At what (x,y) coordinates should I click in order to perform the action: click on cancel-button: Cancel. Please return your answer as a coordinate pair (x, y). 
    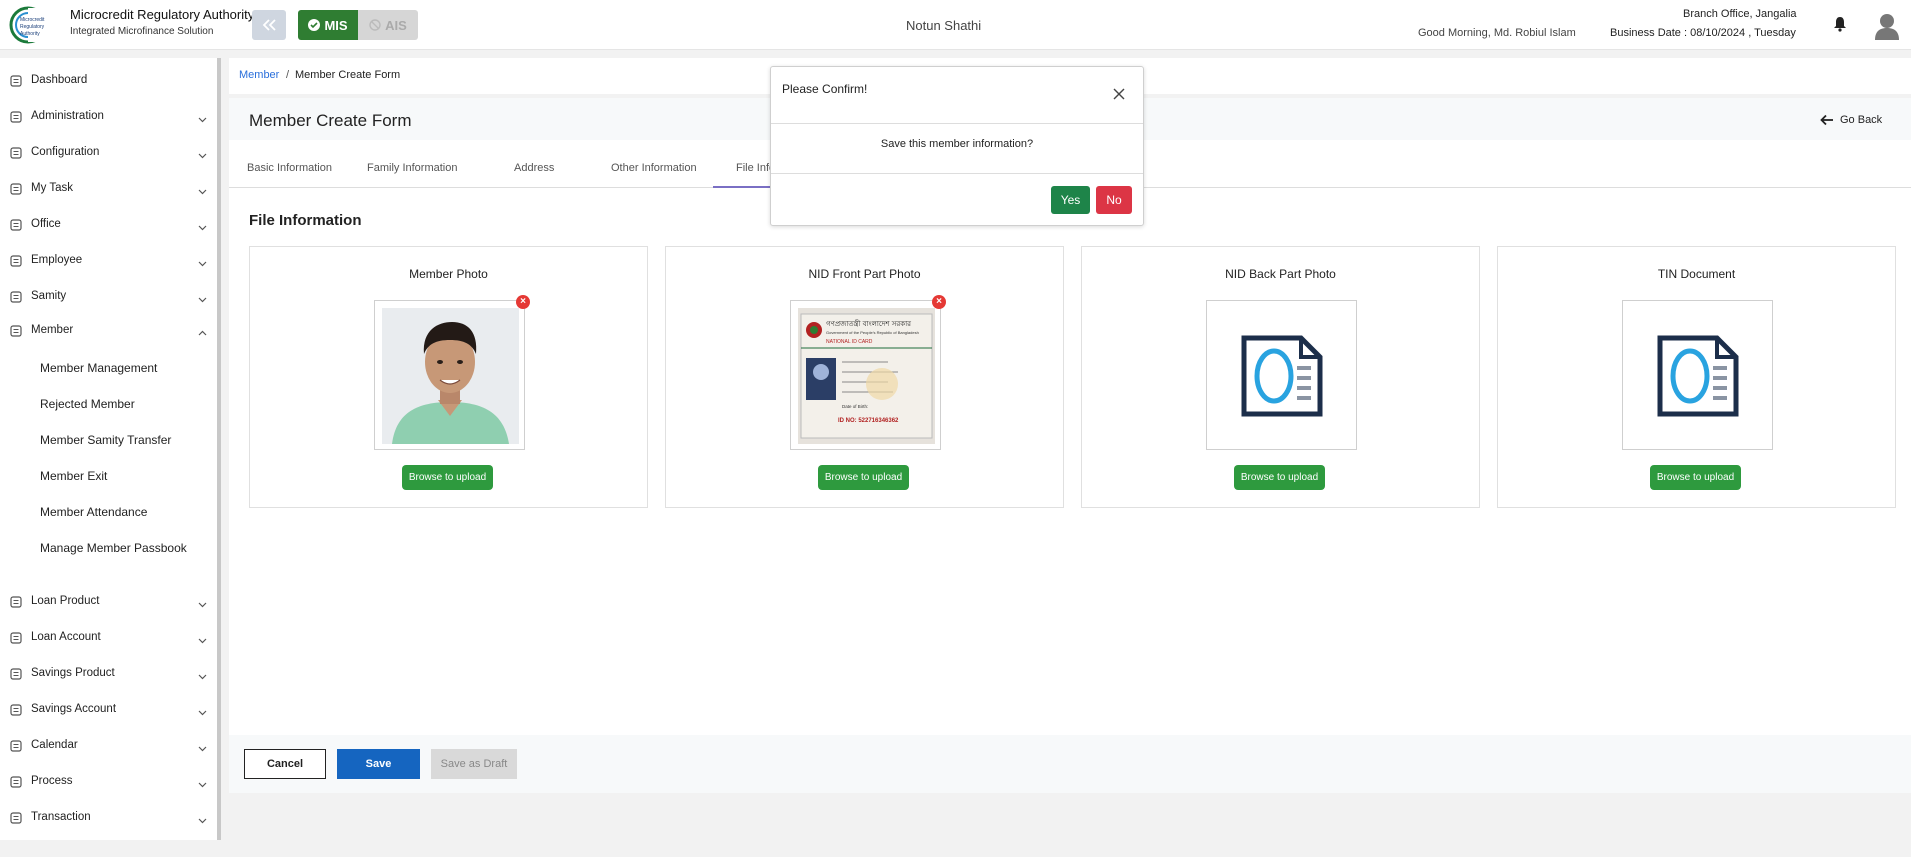
    Looking at the image, I should click on (285, 764).